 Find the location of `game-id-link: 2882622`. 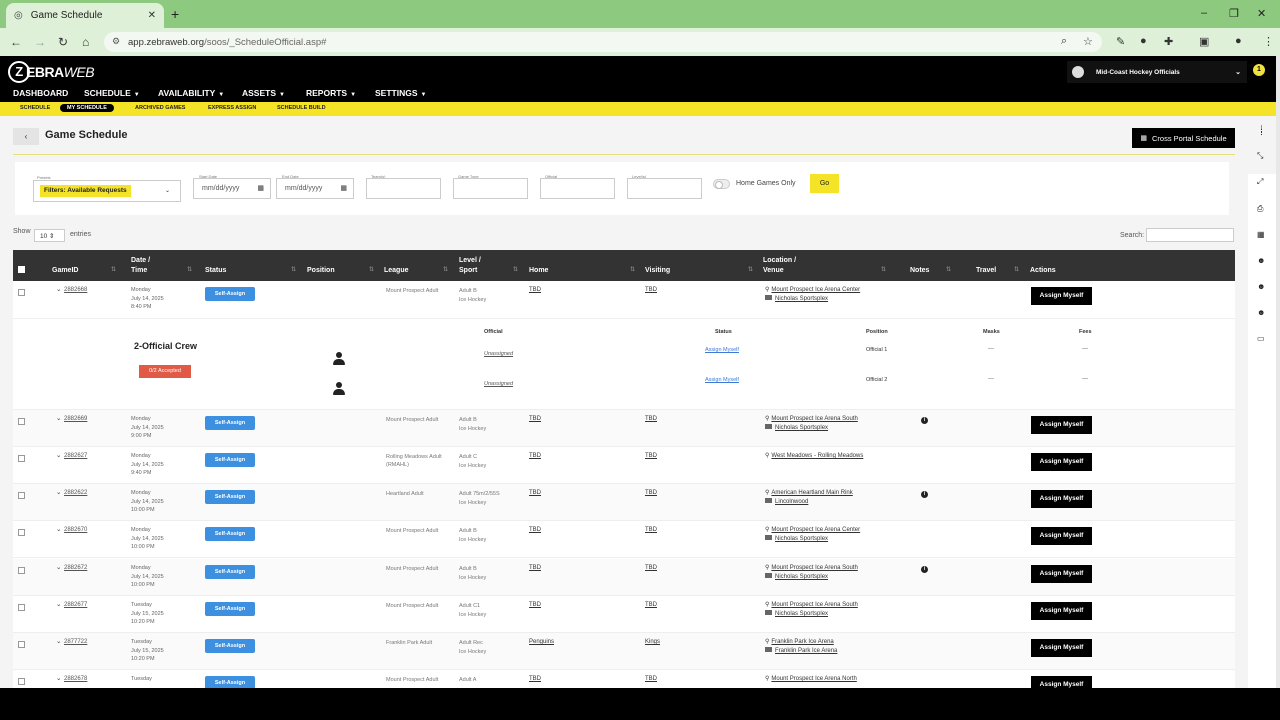

game-id-link: 2882622 is located at coordinates (75, 493).